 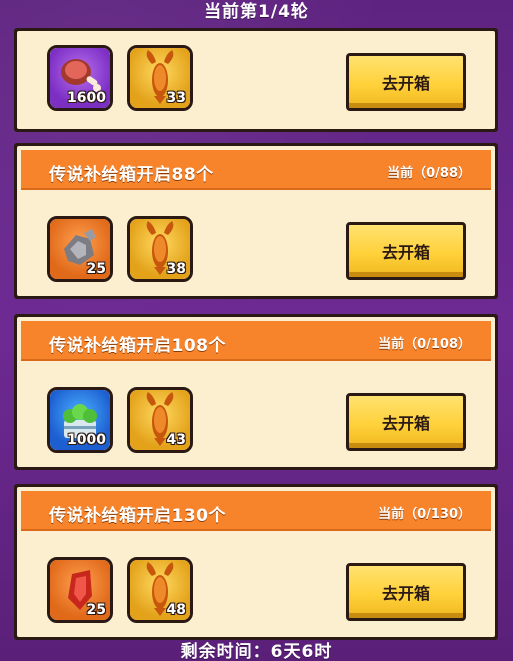 What do you see at coordinates (137, 516) in the screenshot?
I see `task-title: 传说补给箱开启130个` at bounding box center [137, 516].